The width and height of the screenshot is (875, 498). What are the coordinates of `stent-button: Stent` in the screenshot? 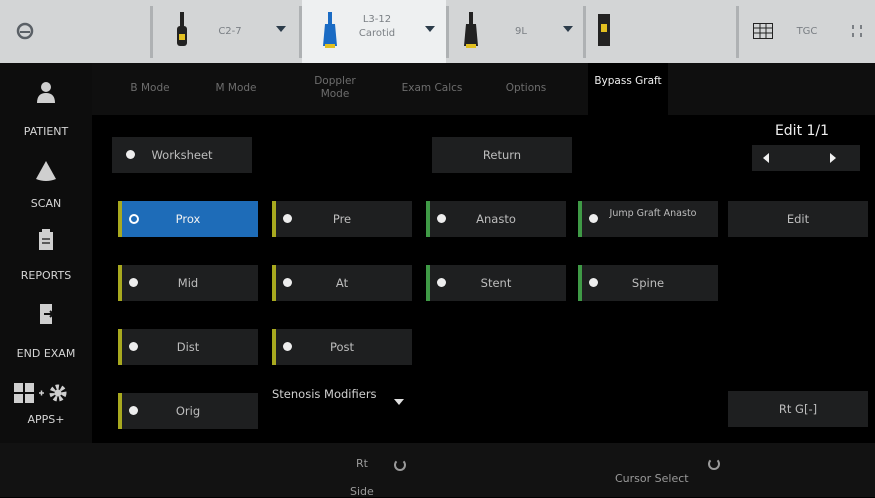 It's located at (496, 283).